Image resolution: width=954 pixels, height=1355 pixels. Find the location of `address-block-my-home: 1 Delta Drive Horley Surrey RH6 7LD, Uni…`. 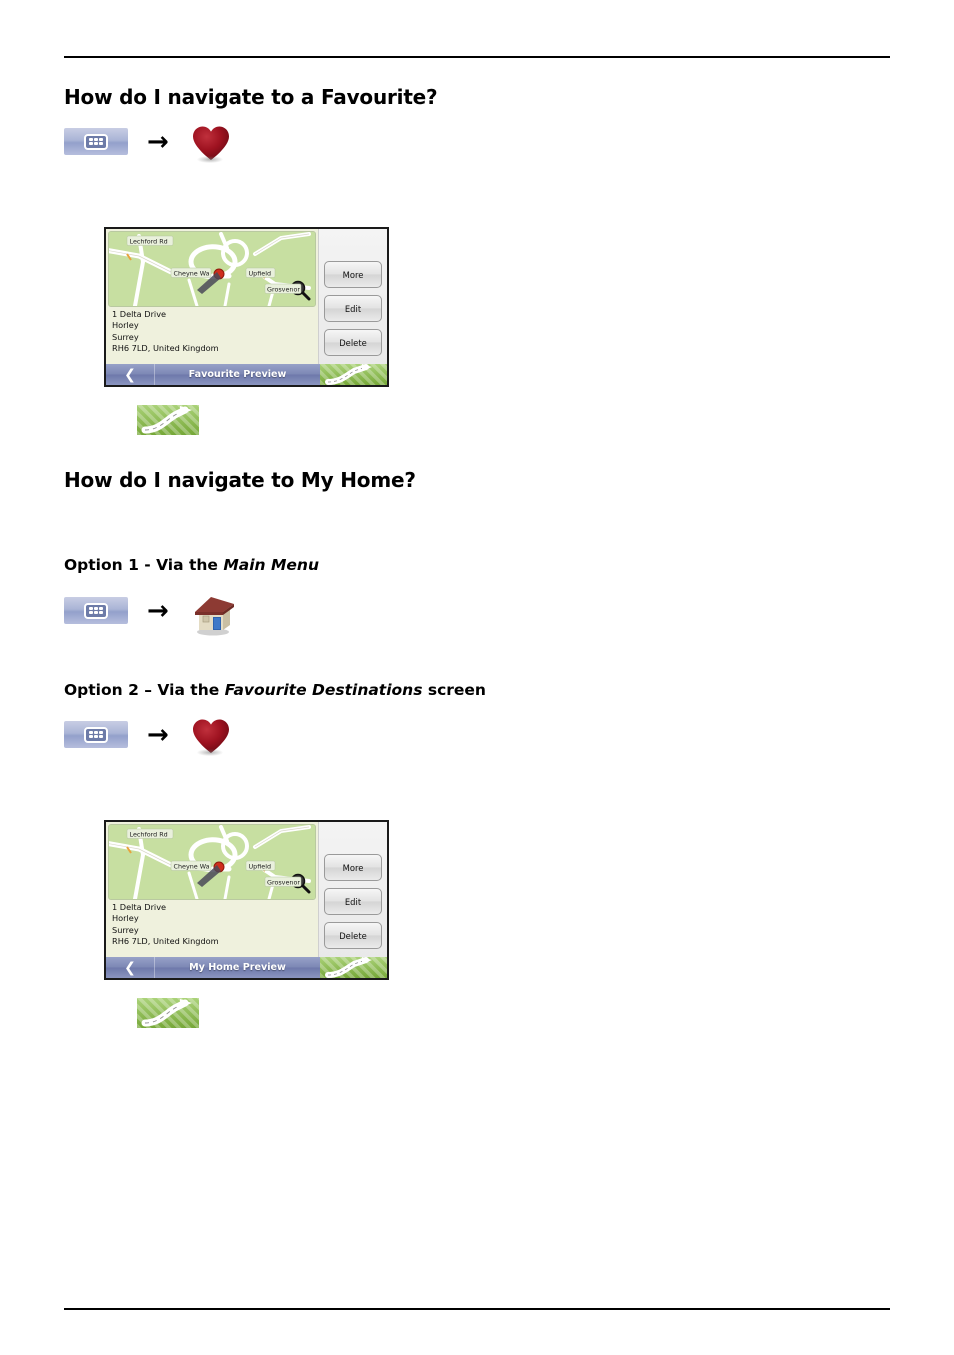

address-block-my-home: 1 Delta Drive Horley Surrey RH6 7LD, Uni… is located at coordinates (214, 925).